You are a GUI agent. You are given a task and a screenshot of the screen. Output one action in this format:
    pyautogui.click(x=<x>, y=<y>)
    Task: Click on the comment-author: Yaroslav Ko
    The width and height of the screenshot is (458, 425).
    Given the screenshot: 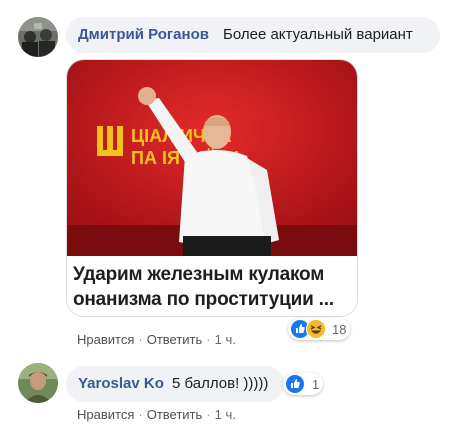 What is the action you would take?
    pyautogui.click(x=121, y=383)
    